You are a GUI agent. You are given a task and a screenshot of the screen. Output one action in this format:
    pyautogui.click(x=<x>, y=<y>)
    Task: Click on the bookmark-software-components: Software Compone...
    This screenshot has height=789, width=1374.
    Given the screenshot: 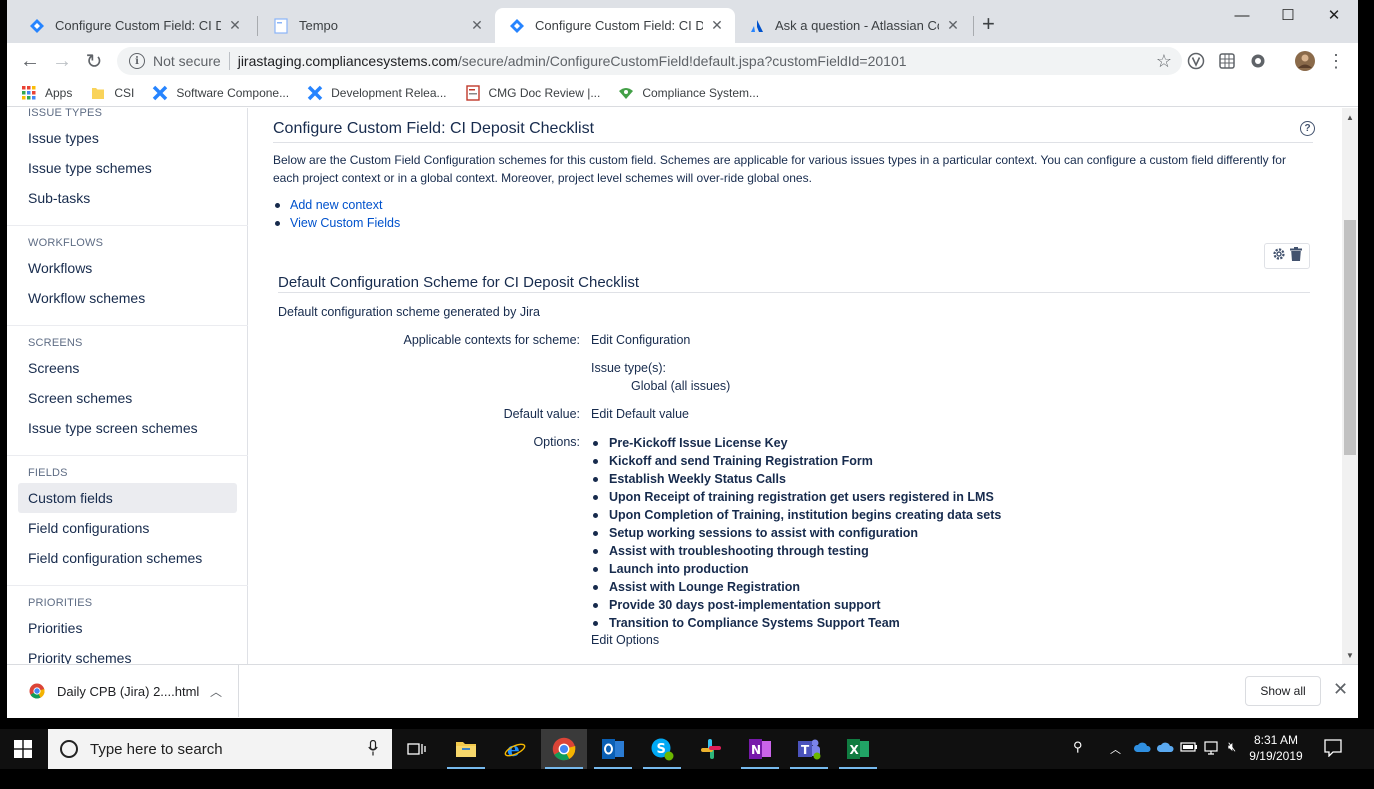 What is the action you would take?
    pyautogui.click(x=220, y=93)
    